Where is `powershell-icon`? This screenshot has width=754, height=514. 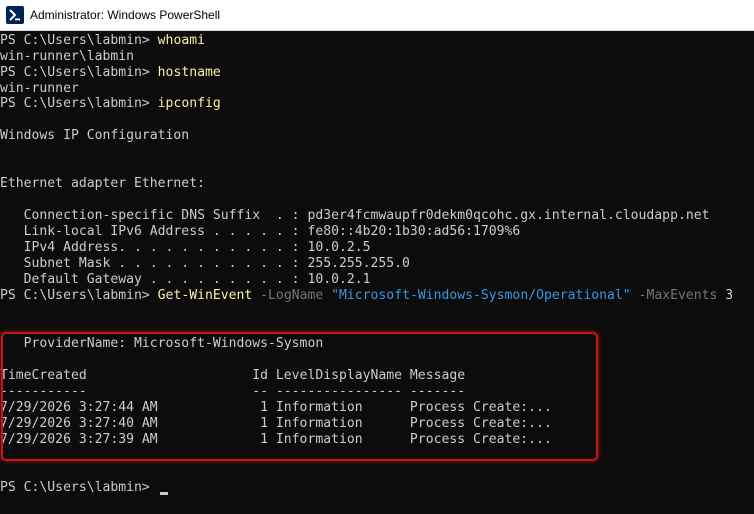 powershell-icon is located at coordinates (15, 15).